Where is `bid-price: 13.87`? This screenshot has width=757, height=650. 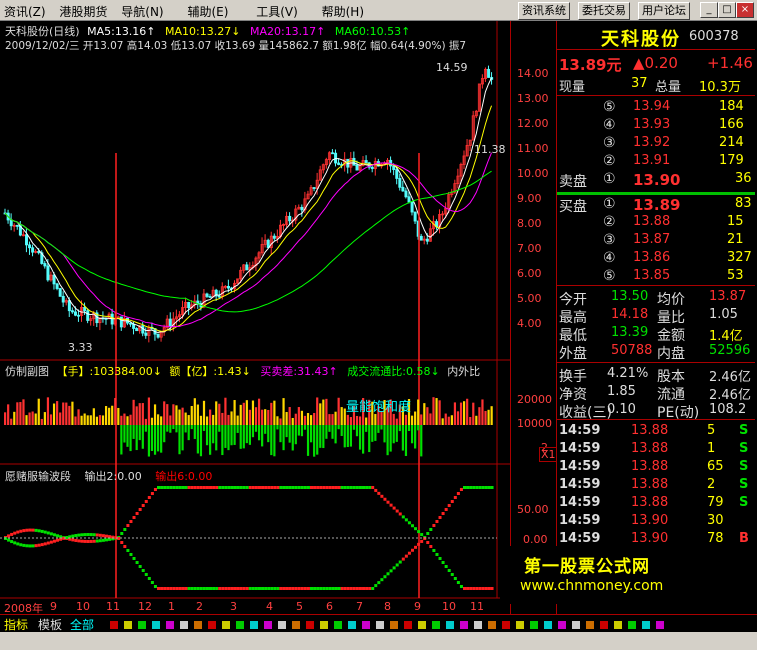 bid-price: 13.87 is located at coordinates (652, 239).